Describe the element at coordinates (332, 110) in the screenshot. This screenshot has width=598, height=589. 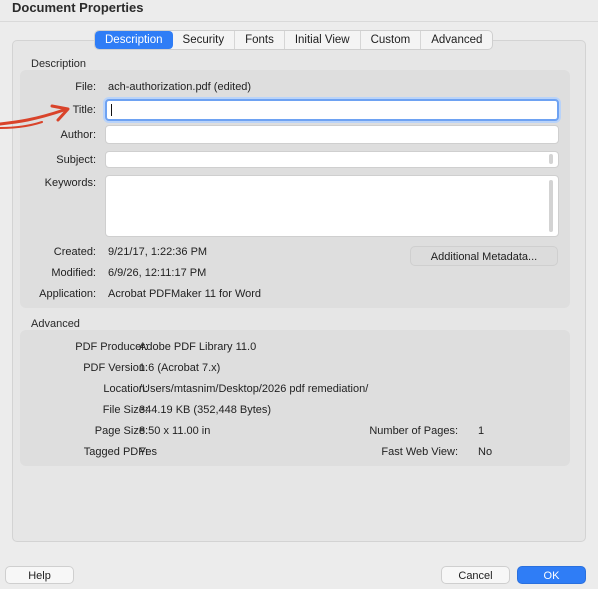
I see `title-input` at that location.